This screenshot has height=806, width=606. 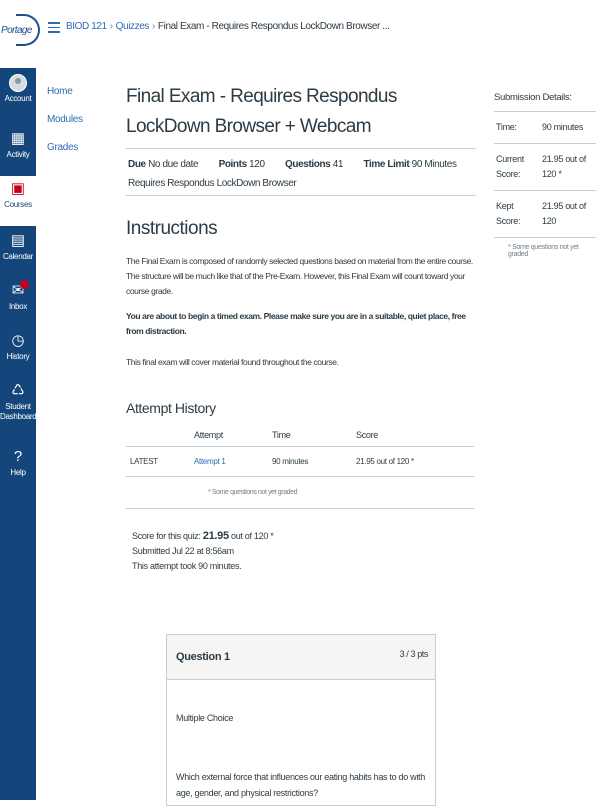 I want to click on nav-inbox: ✉ Inbox, so click(x=18, y=296).